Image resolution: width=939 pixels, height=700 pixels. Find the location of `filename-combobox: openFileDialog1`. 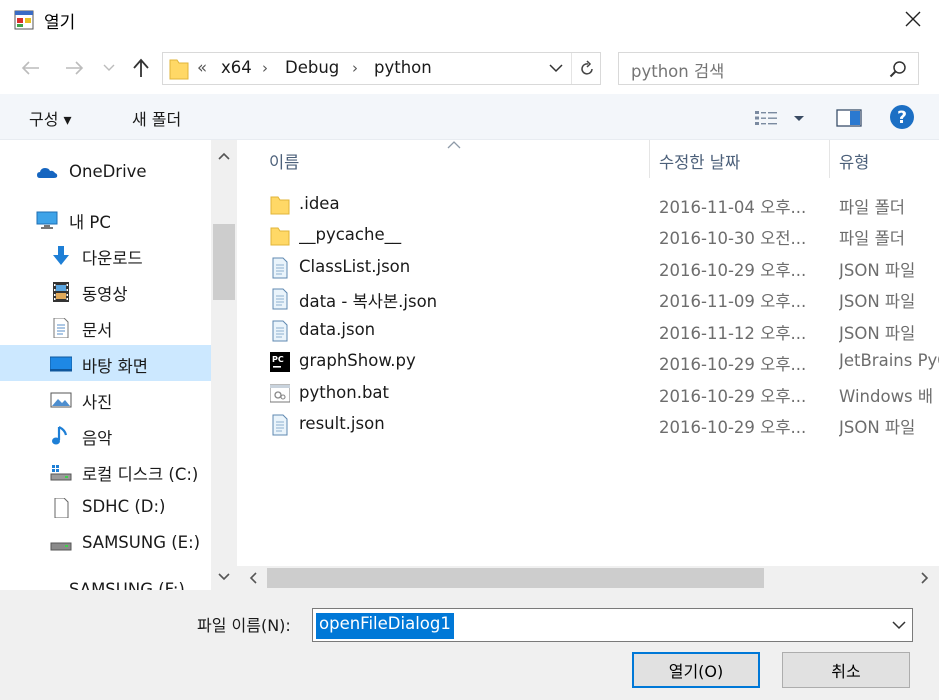

filename-combobox: openFileDialog1 is located at coordinates (612, 625).